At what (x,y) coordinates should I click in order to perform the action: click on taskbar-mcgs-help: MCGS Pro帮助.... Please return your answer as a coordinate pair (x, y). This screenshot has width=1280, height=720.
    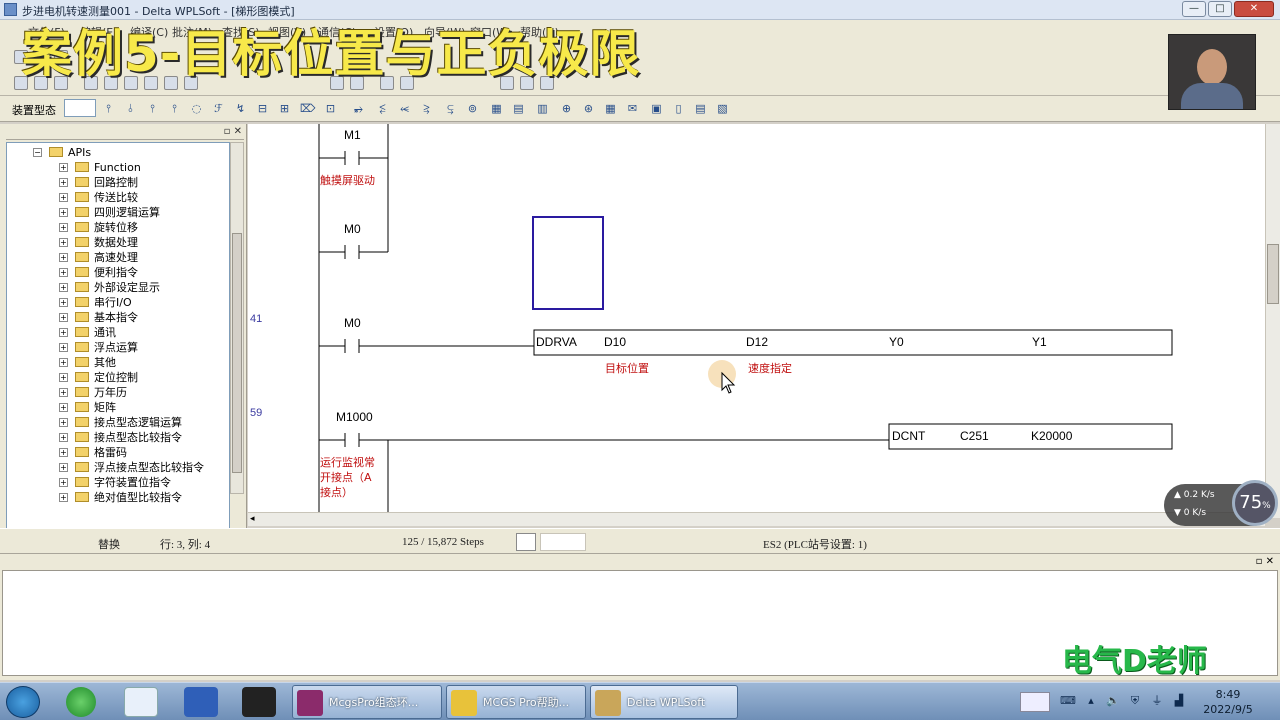
    Looking at the image, I should click on (516, 702).